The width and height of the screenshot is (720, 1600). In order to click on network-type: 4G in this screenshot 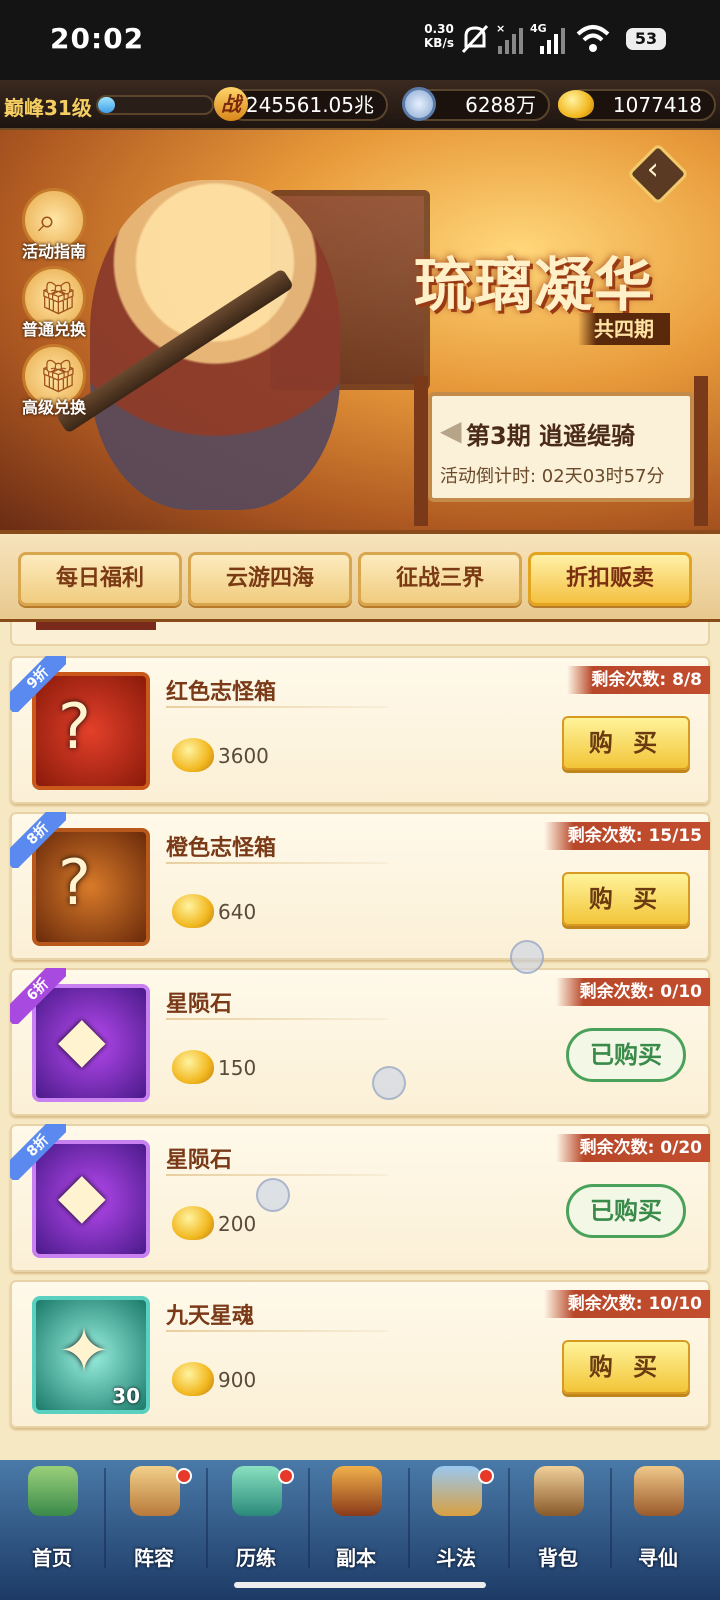, I will do `click(538, 28)`.